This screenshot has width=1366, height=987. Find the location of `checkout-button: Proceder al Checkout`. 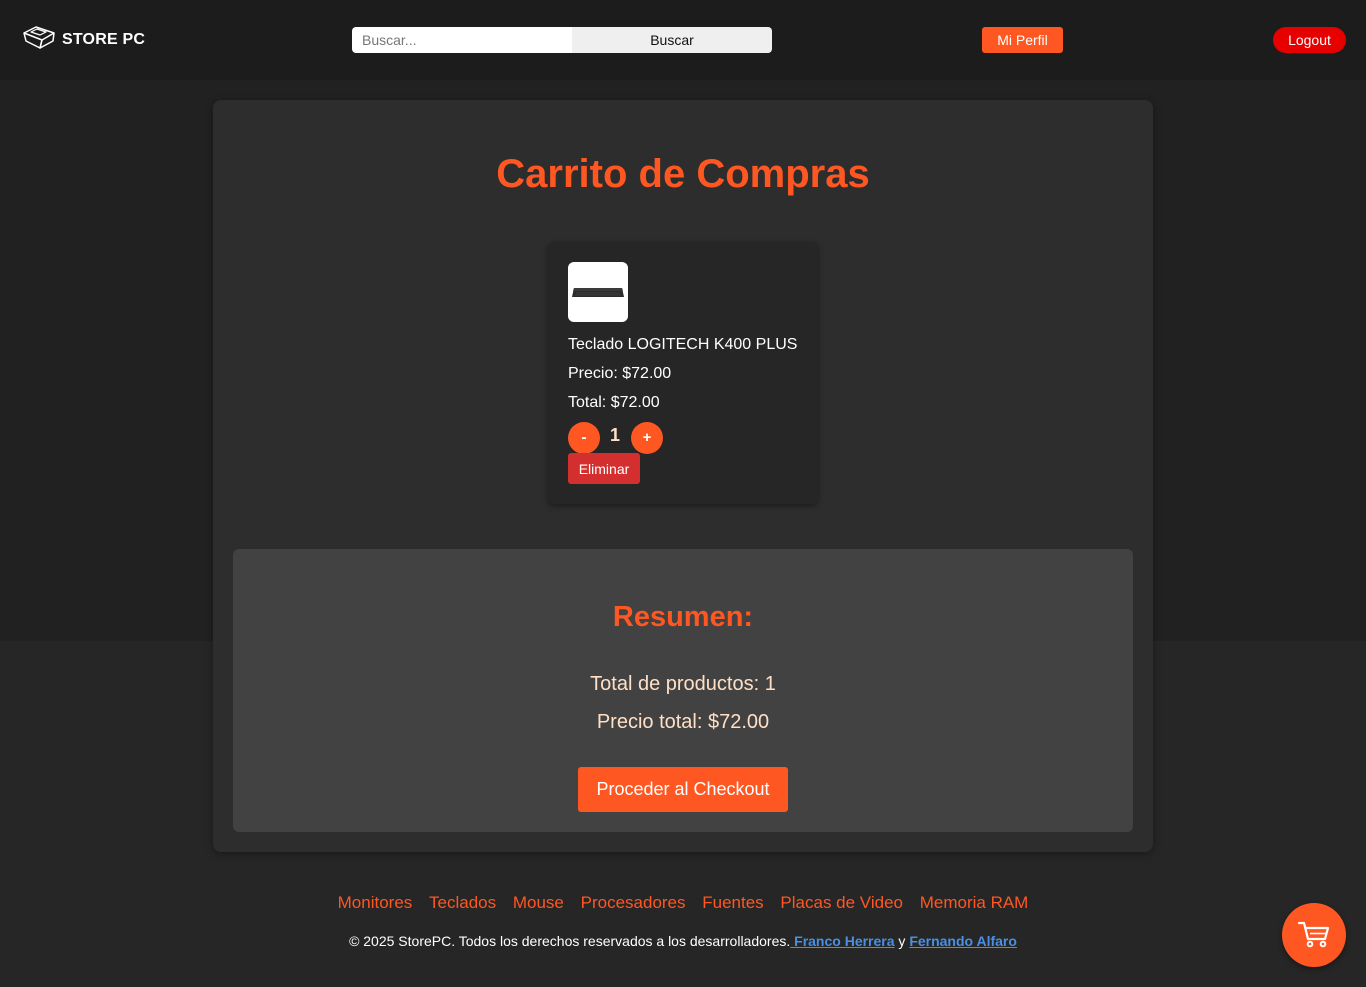

checkout-button: Proceder al Checkout is located at coordinates (683, 789).